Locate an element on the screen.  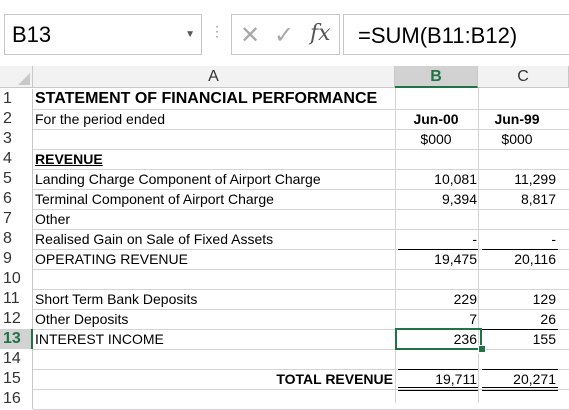
row-label: Short Term Bank Deposits is located at coordinates (116, 299).